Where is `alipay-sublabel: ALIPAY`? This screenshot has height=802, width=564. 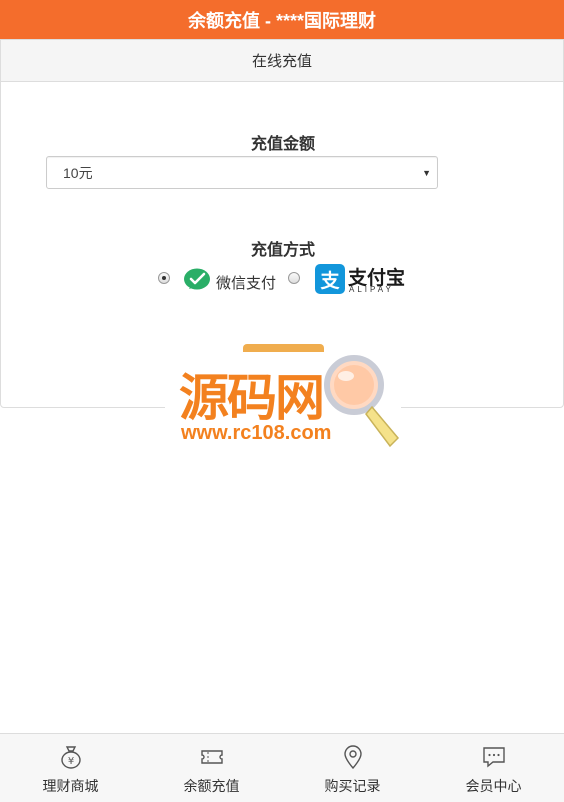
alipay-sublabel: ALIPAY is located at coordinates (371, 289).